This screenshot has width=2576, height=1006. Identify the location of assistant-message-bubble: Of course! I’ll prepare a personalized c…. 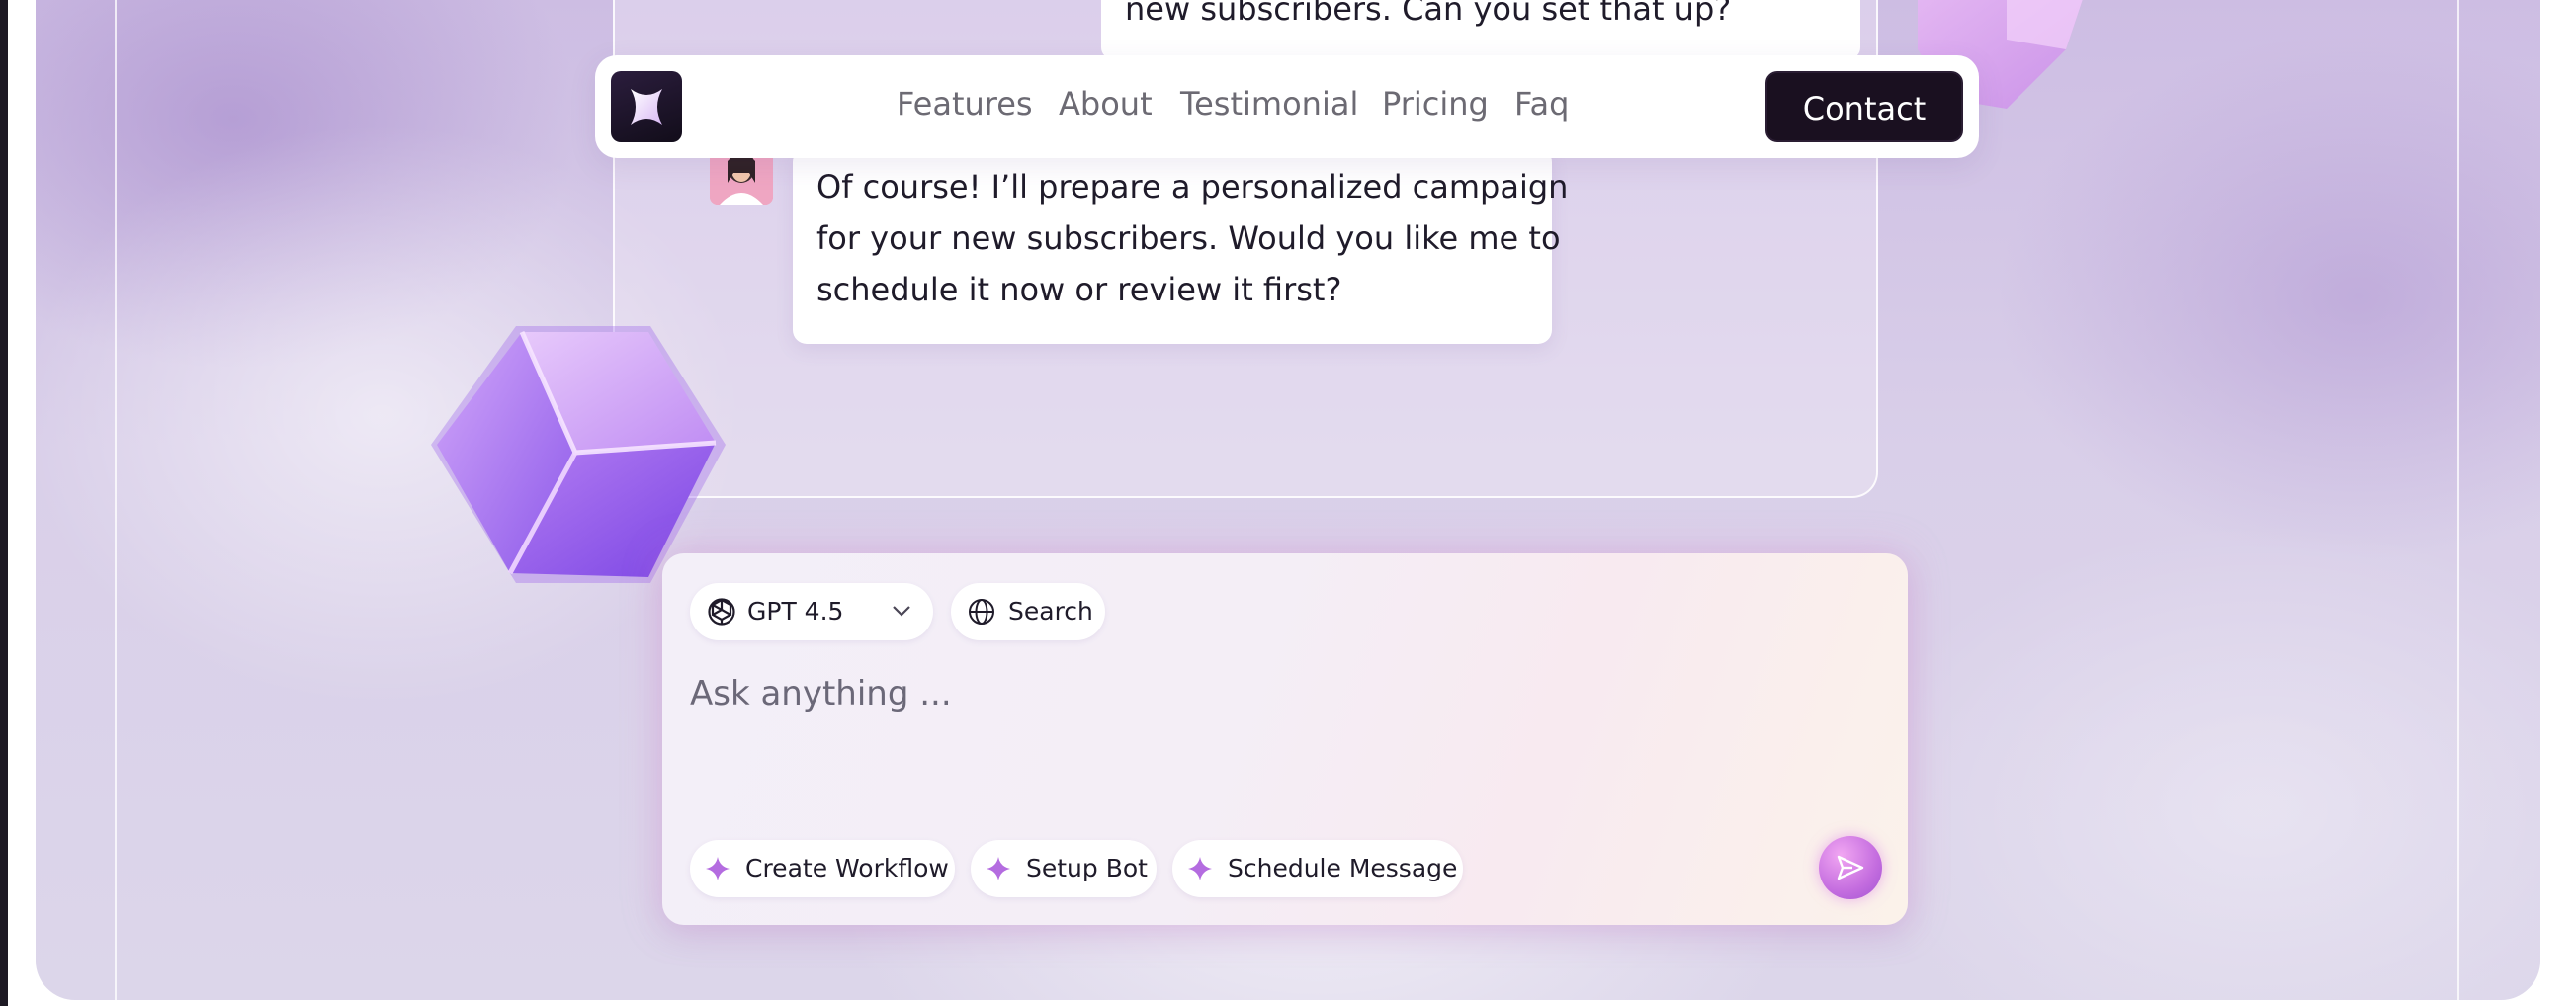
(1180, 246).